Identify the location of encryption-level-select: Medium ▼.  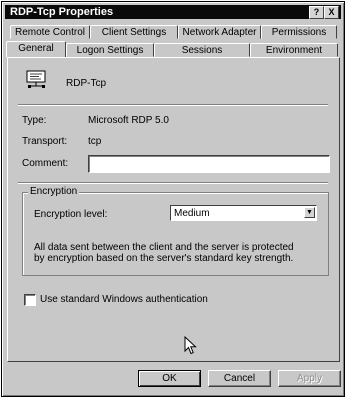
(243, 213).